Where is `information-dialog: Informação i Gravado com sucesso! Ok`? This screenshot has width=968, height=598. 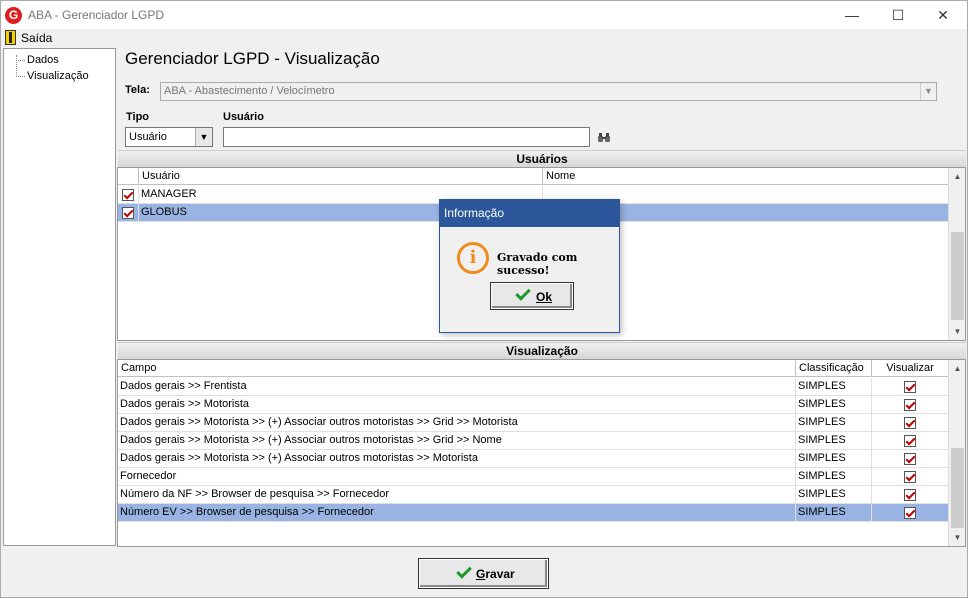
information-dialog: Informação i Gravado com sucesso! Ok is located at coordinates (529, 266).